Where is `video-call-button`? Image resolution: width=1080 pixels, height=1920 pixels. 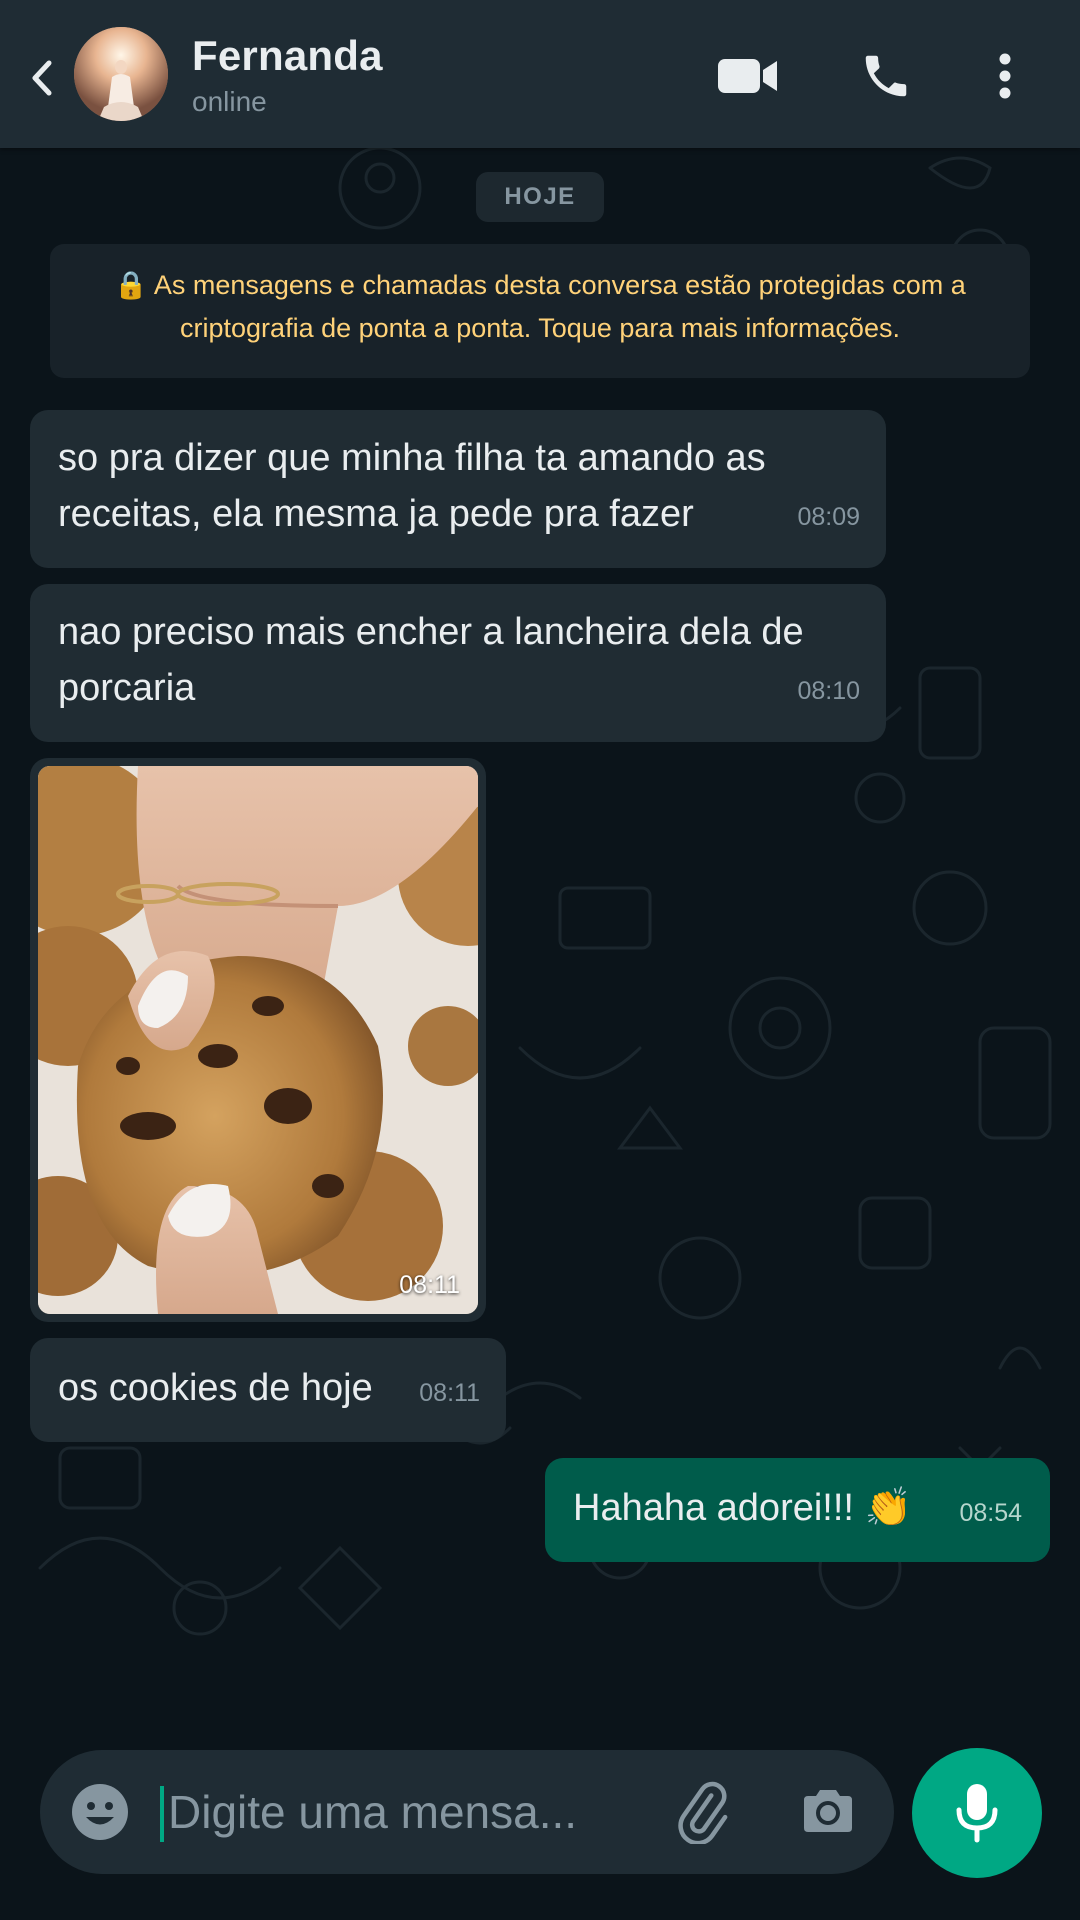 video-call-button is located at coordinates (748, 76).